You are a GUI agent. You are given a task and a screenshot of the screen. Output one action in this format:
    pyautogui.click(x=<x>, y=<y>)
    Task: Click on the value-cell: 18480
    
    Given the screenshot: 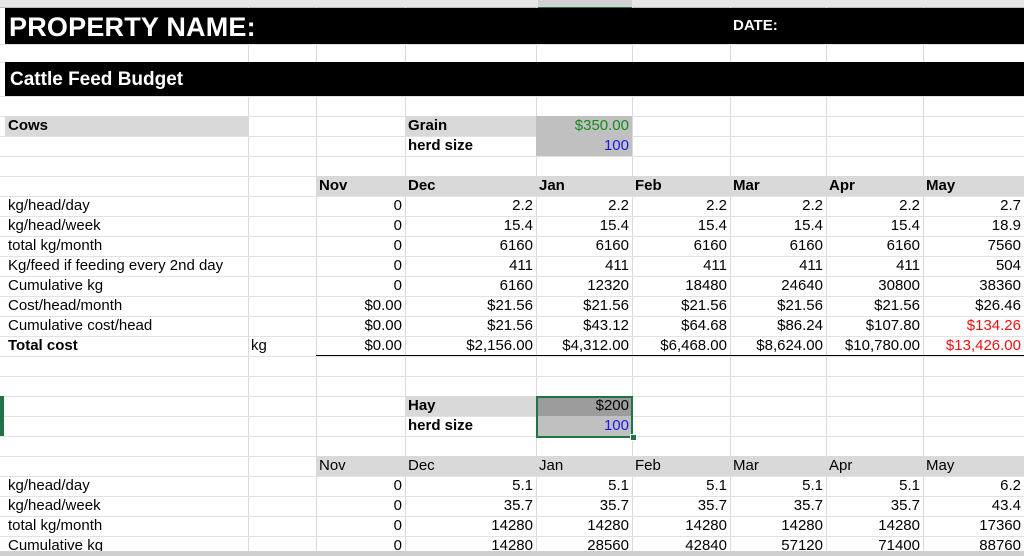 What is the action you would take?
    pyautogui.click(x=681, y=286)
    